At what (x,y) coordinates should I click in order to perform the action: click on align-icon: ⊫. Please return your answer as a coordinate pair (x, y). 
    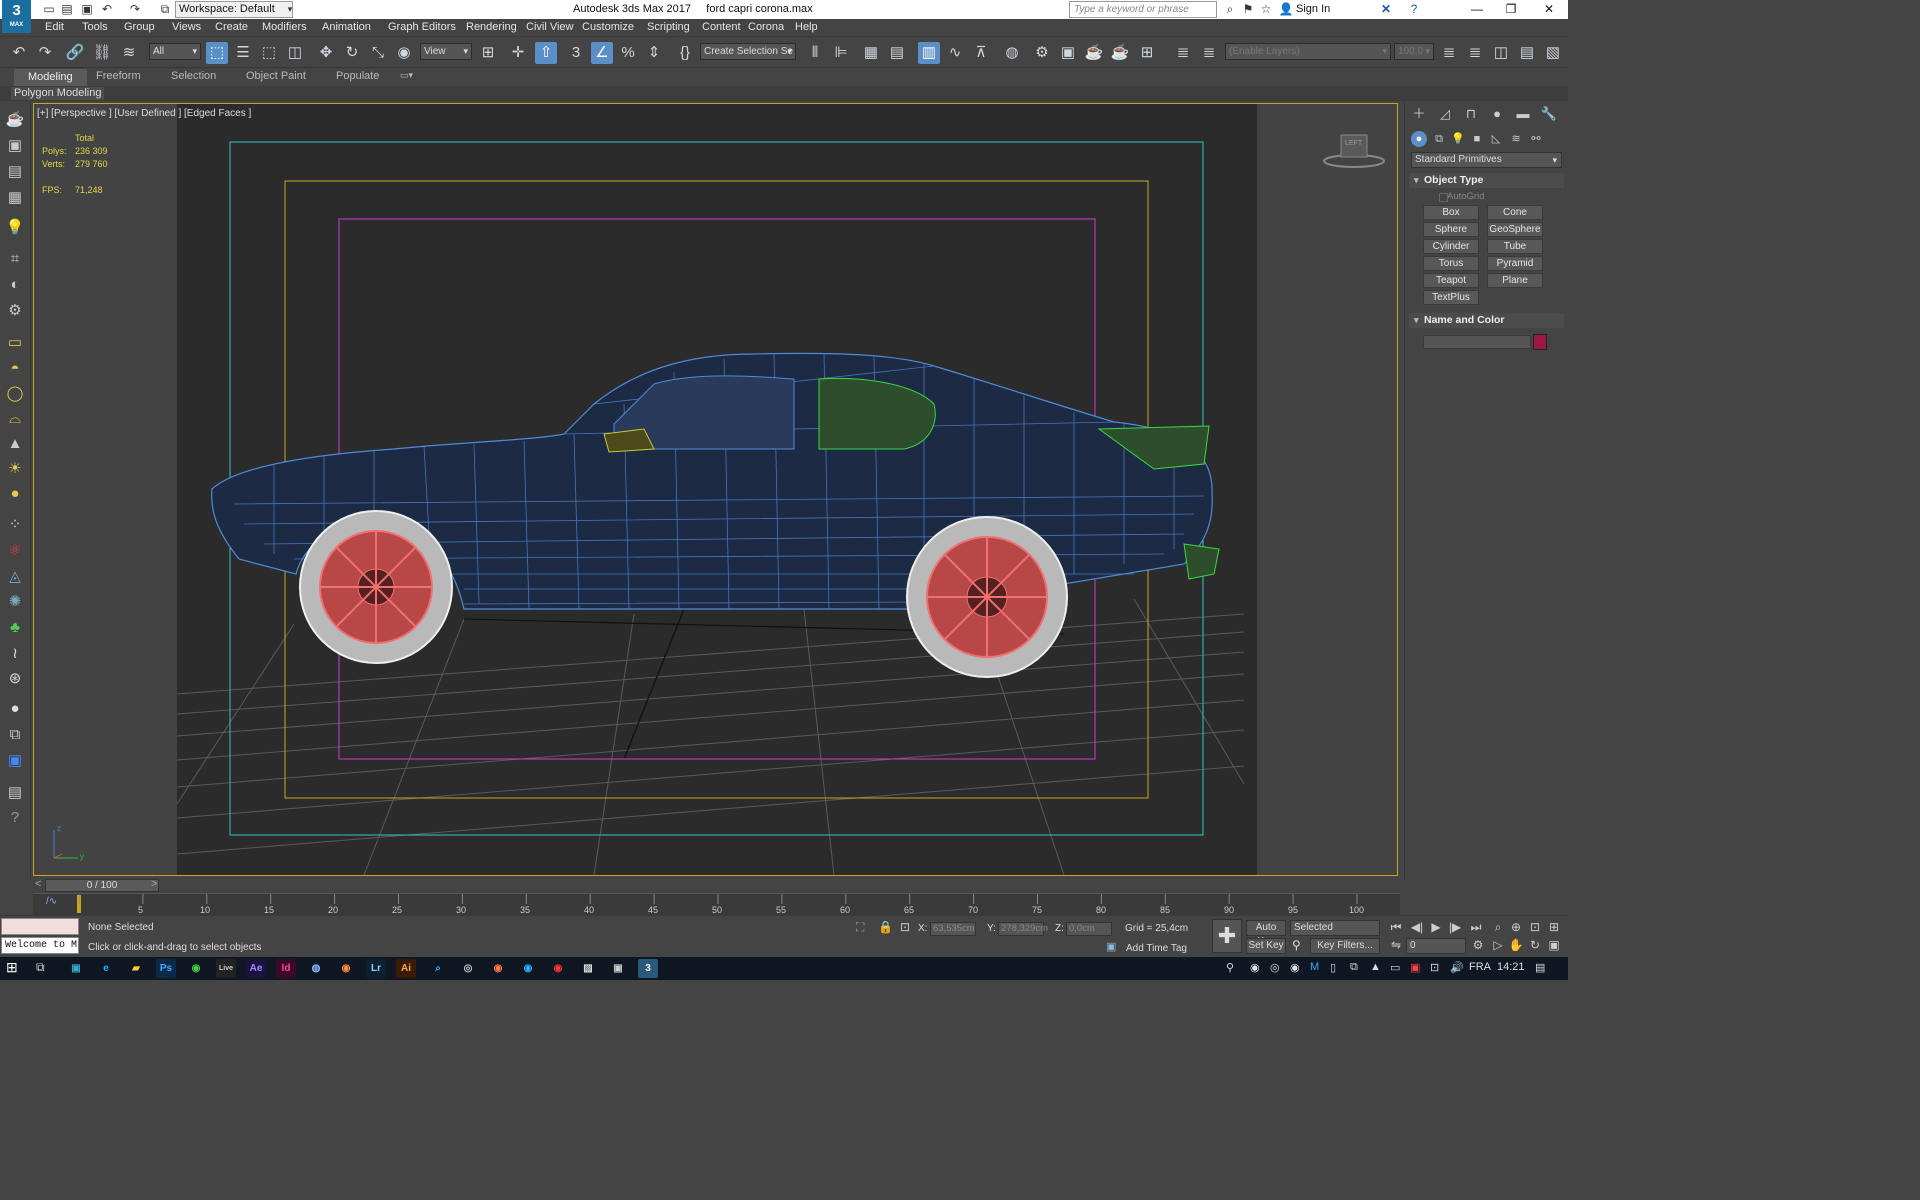
    Looking at the image, I should click on (841, 53).